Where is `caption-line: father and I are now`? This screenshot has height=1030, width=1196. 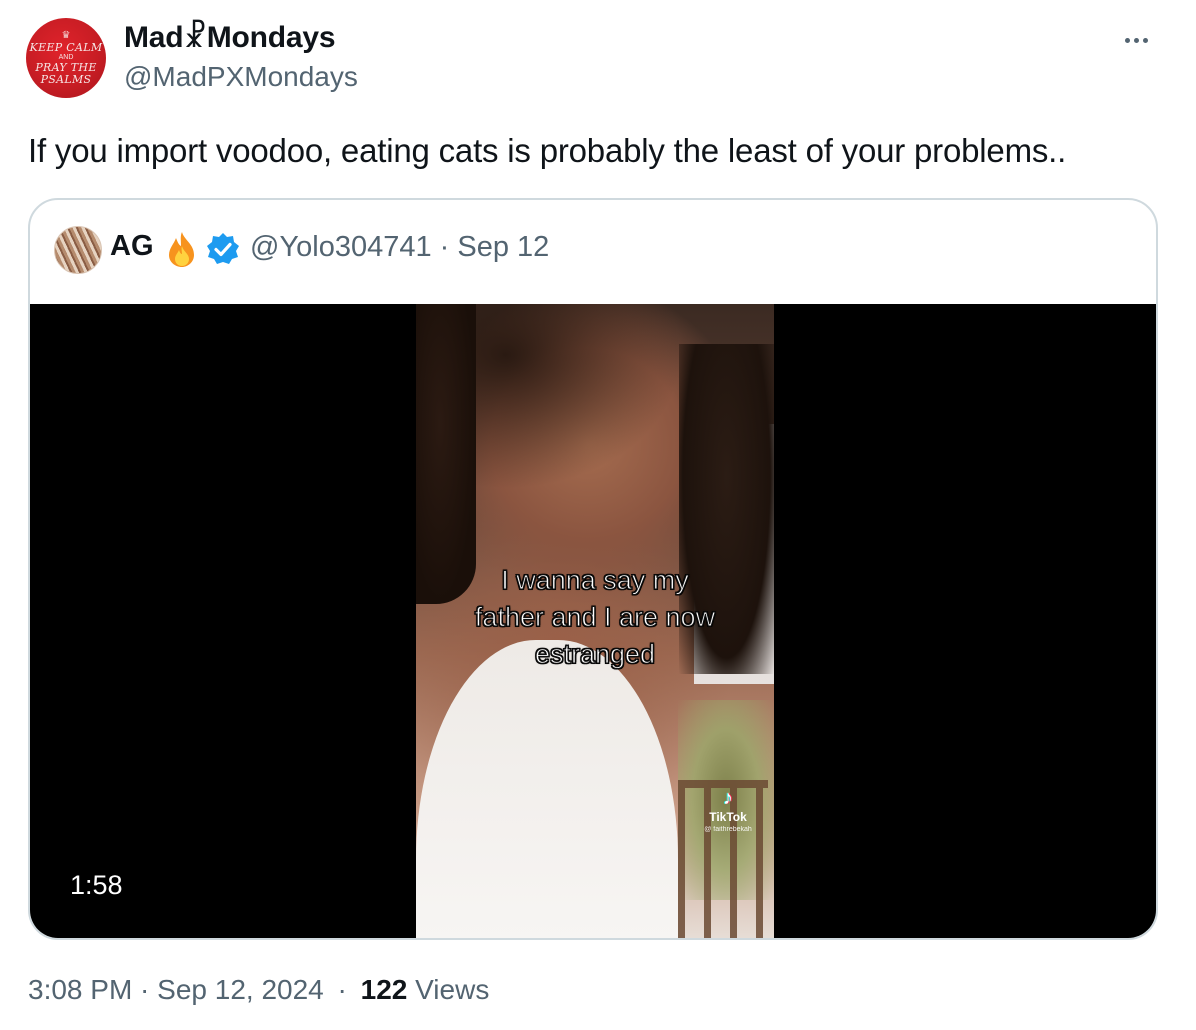
caption-line: father and I are now is located at coordinates (595, 617).